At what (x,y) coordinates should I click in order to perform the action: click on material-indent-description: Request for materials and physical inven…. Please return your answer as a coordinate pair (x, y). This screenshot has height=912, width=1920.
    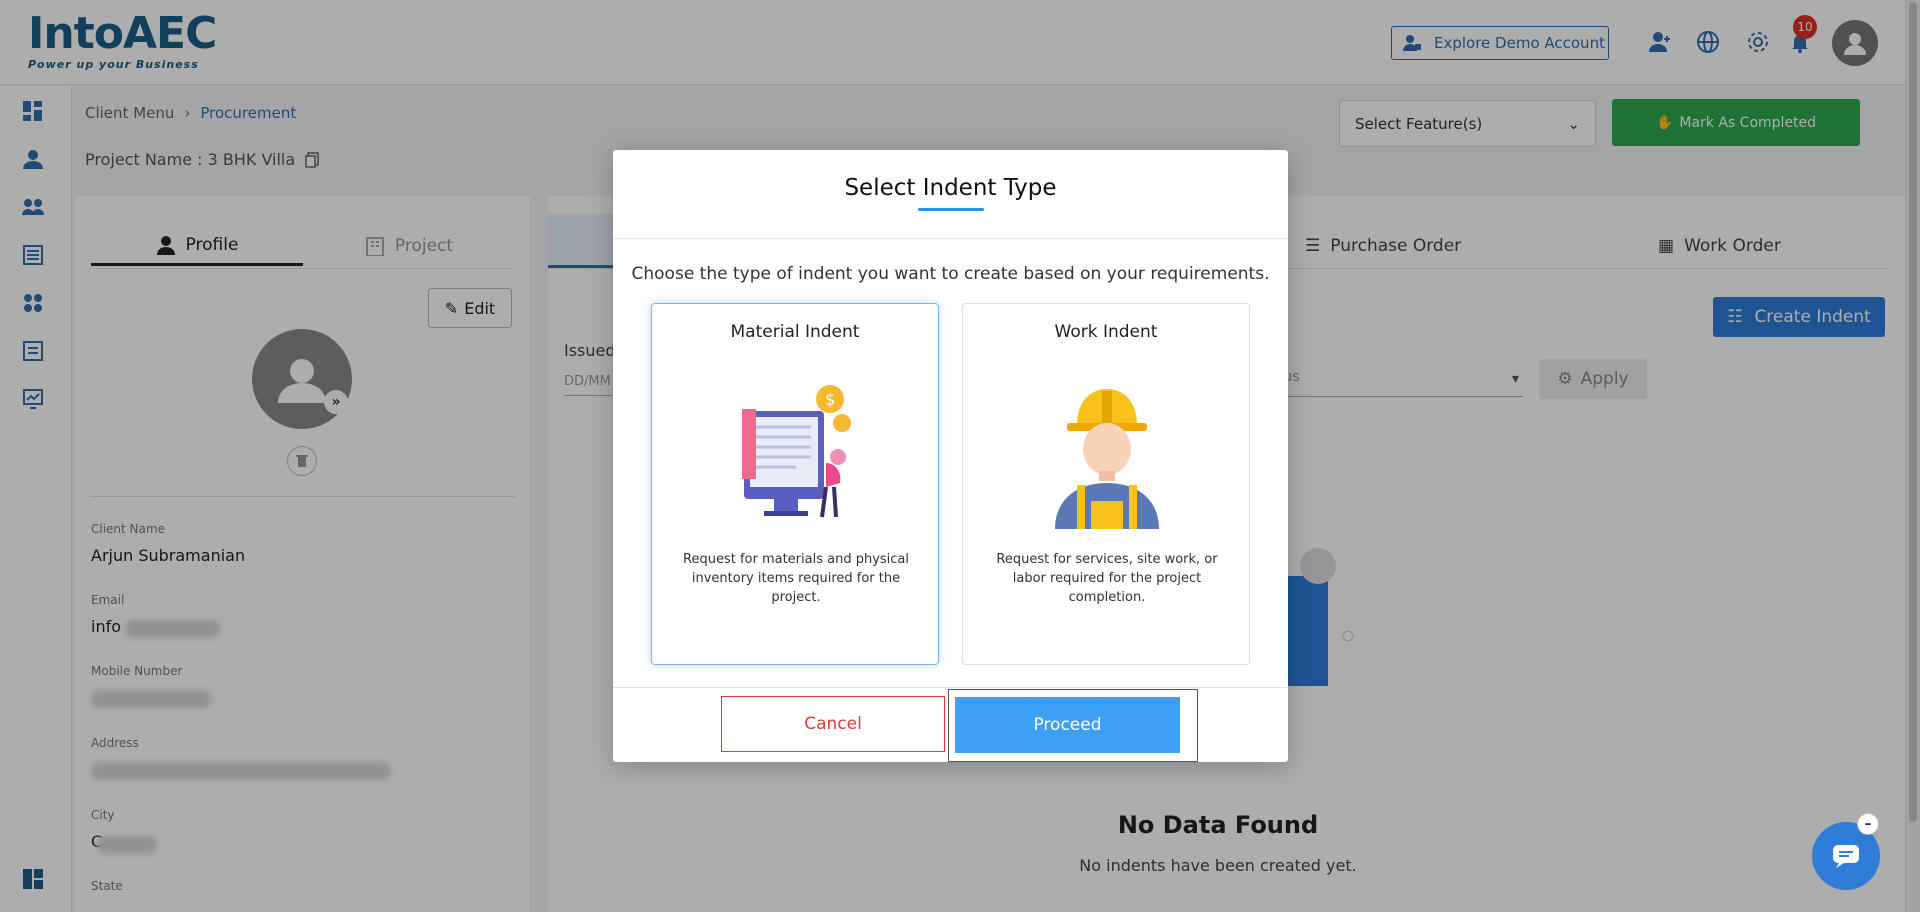
    Looking at the image, I should click on (796, 578).